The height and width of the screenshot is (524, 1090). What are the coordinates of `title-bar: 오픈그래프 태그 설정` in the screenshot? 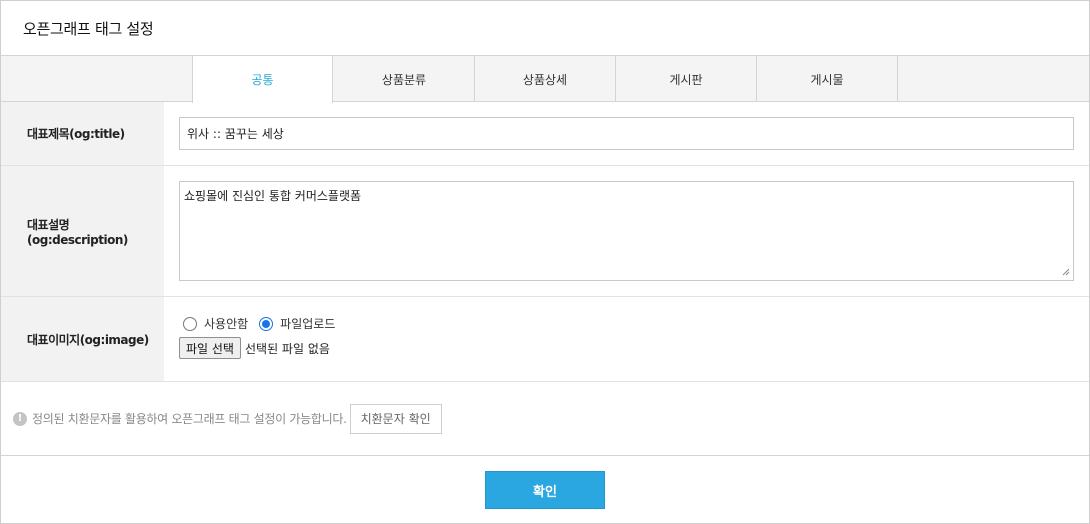 It's located at (545, 28).